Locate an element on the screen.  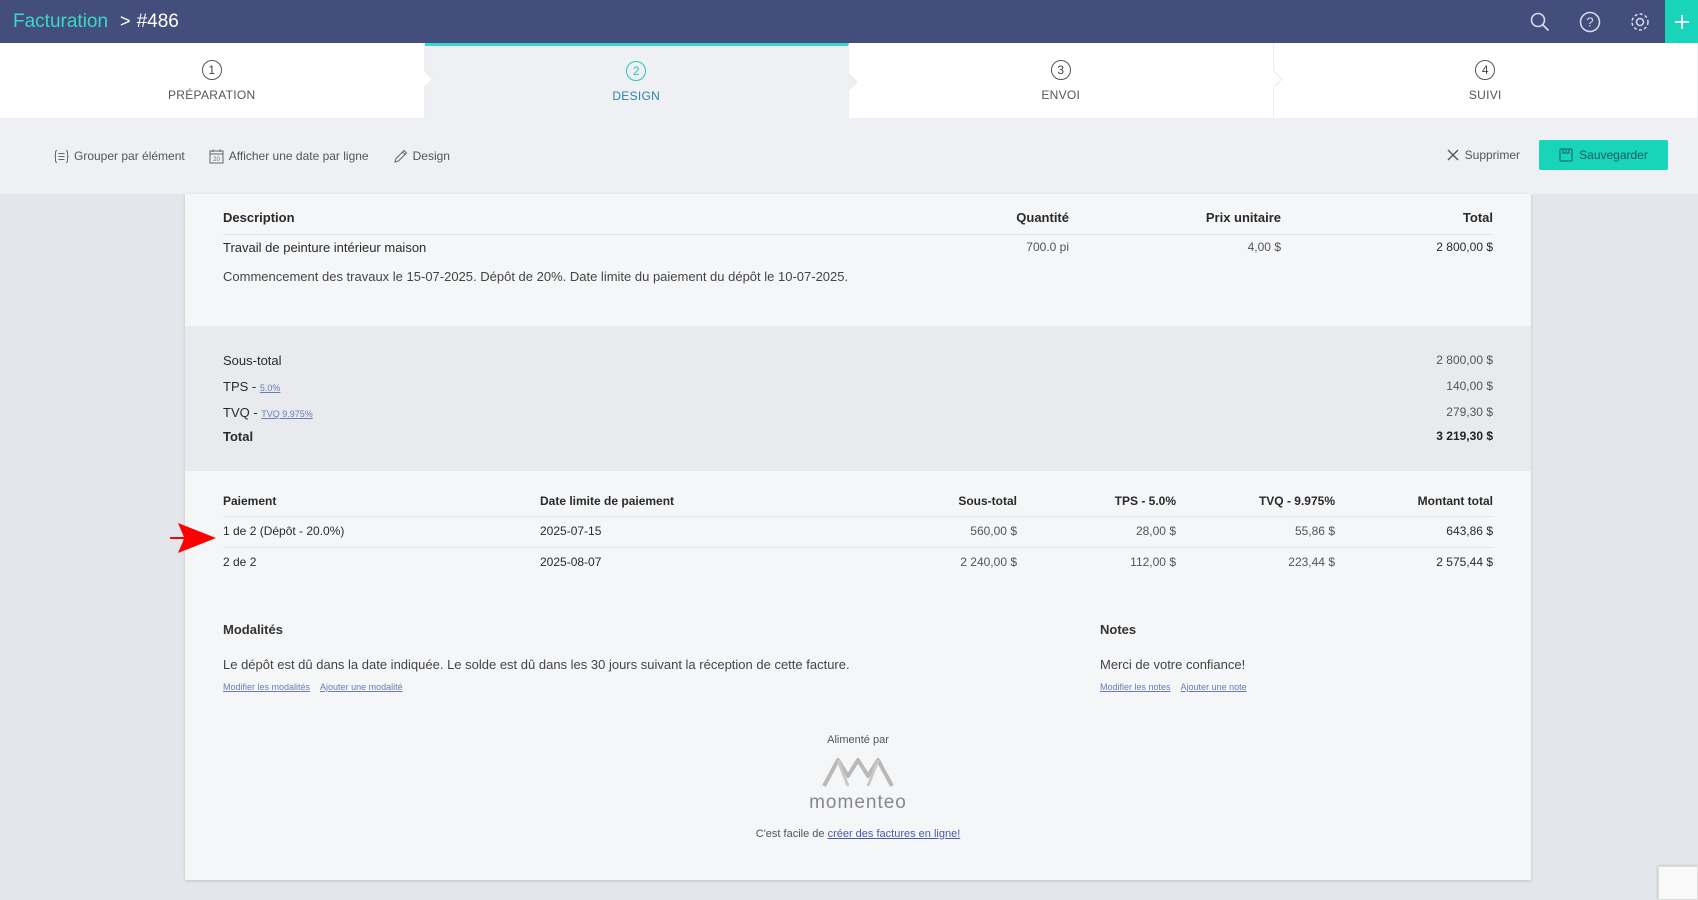
date-per-line-label: Afficher une date par ligne is located at coordinates (298, 156).